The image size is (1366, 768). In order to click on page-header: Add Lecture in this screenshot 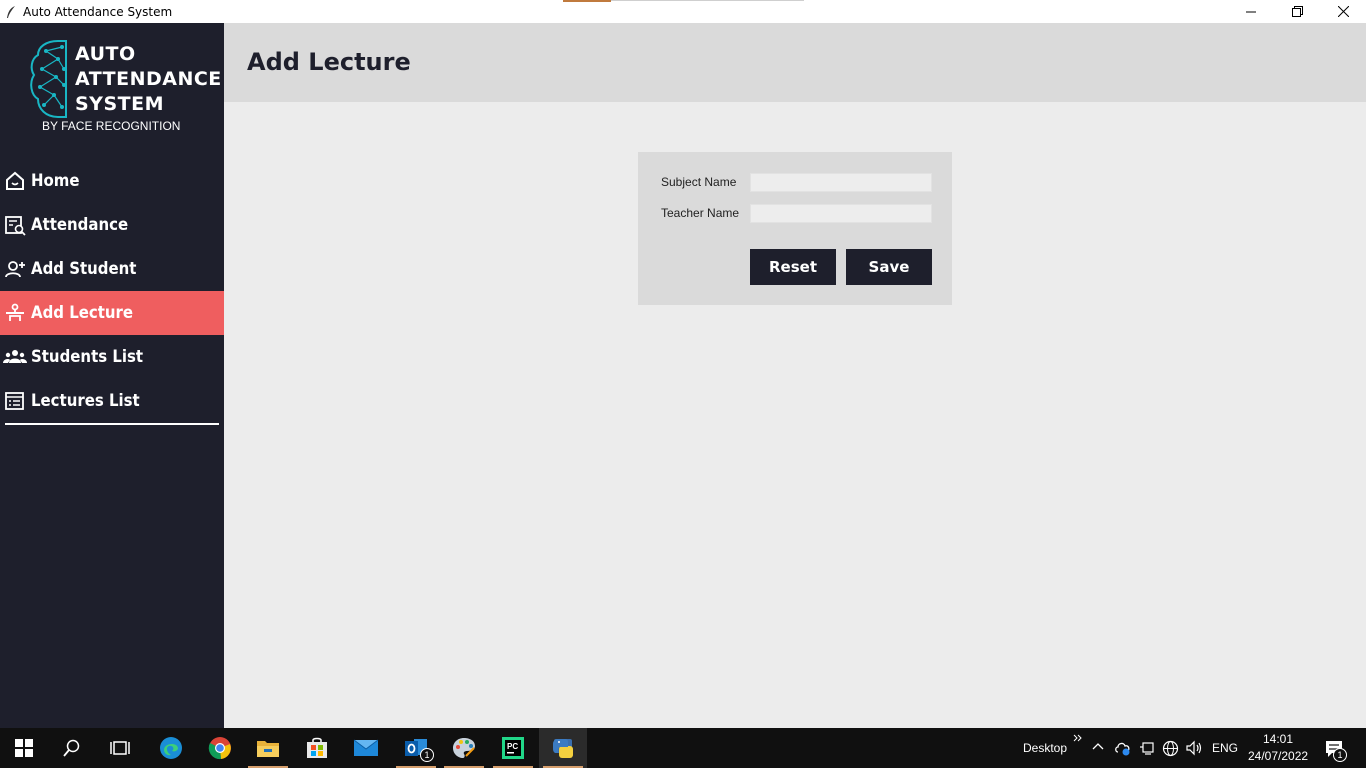, I will do `click(795, 62)`.